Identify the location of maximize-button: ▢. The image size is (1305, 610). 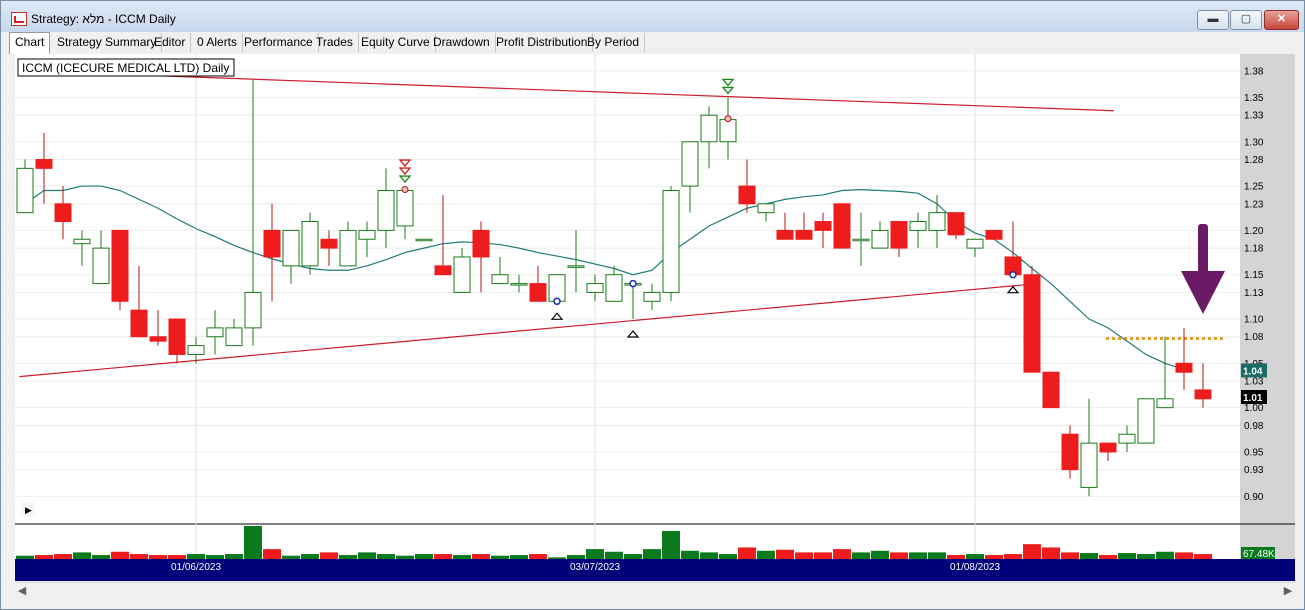
(1246, 20).